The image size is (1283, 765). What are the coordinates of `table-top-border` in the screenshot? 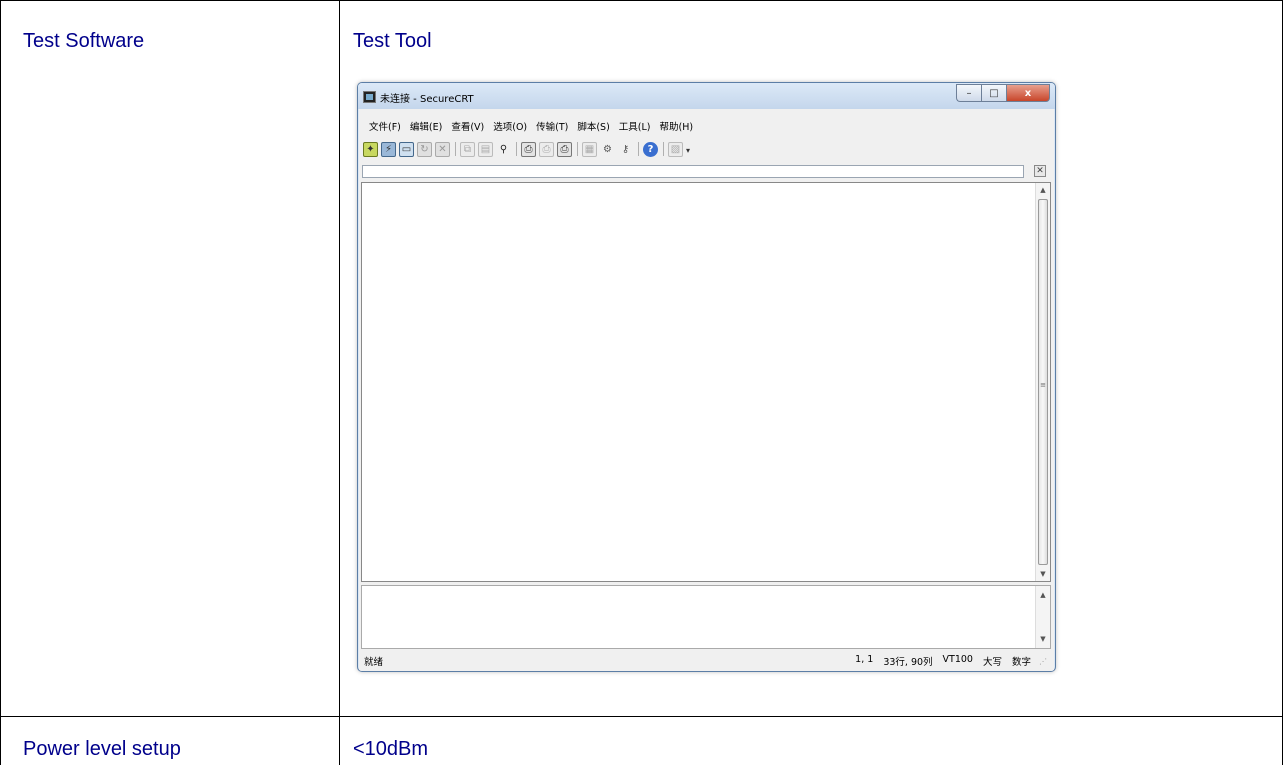 It's located at (641, 0).